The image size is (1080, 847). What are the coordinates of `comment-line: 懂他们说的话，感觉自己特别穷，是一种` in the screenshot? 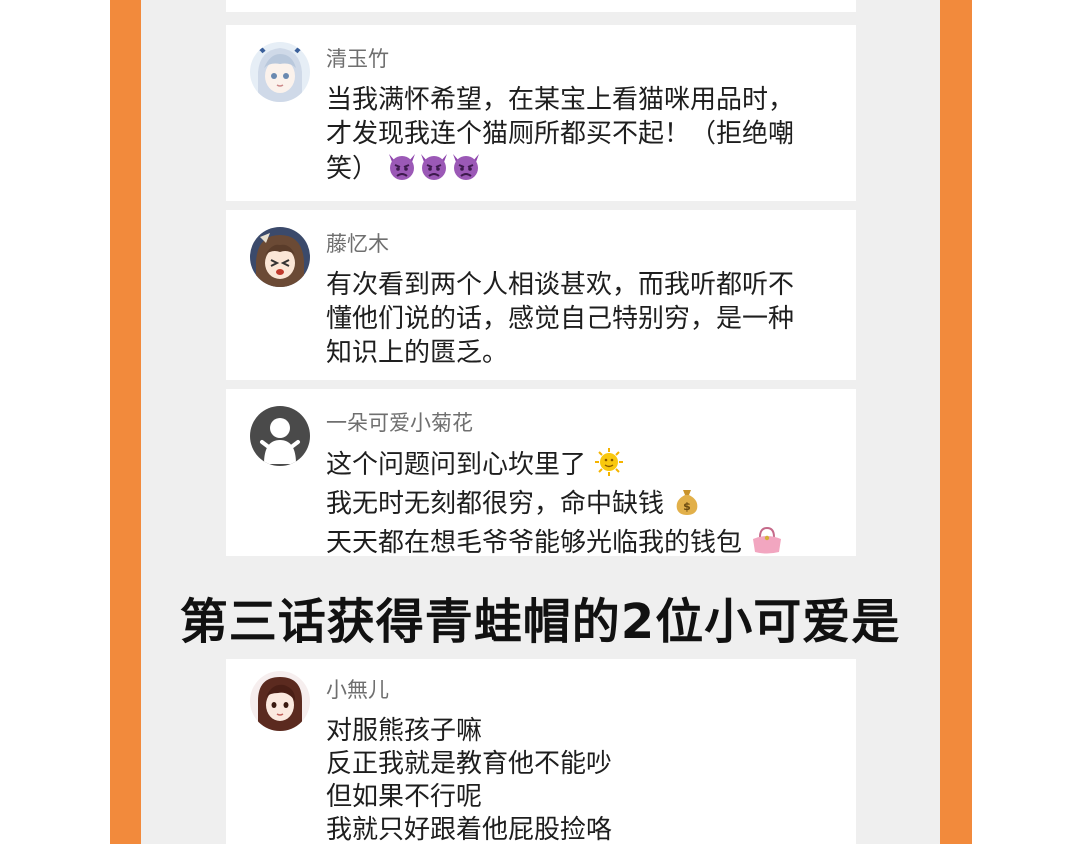 It's located at (560, 319).